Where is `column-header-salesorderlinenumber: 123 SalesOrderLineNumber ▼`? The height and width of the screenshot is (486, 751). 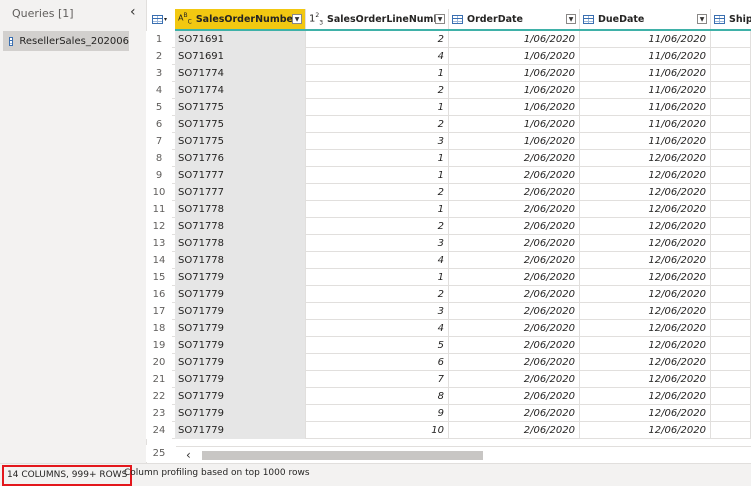 column-header-salesorderlinenumber: 123 SalesOrderLineNumber ▼ is located at coordinates (377, 19).